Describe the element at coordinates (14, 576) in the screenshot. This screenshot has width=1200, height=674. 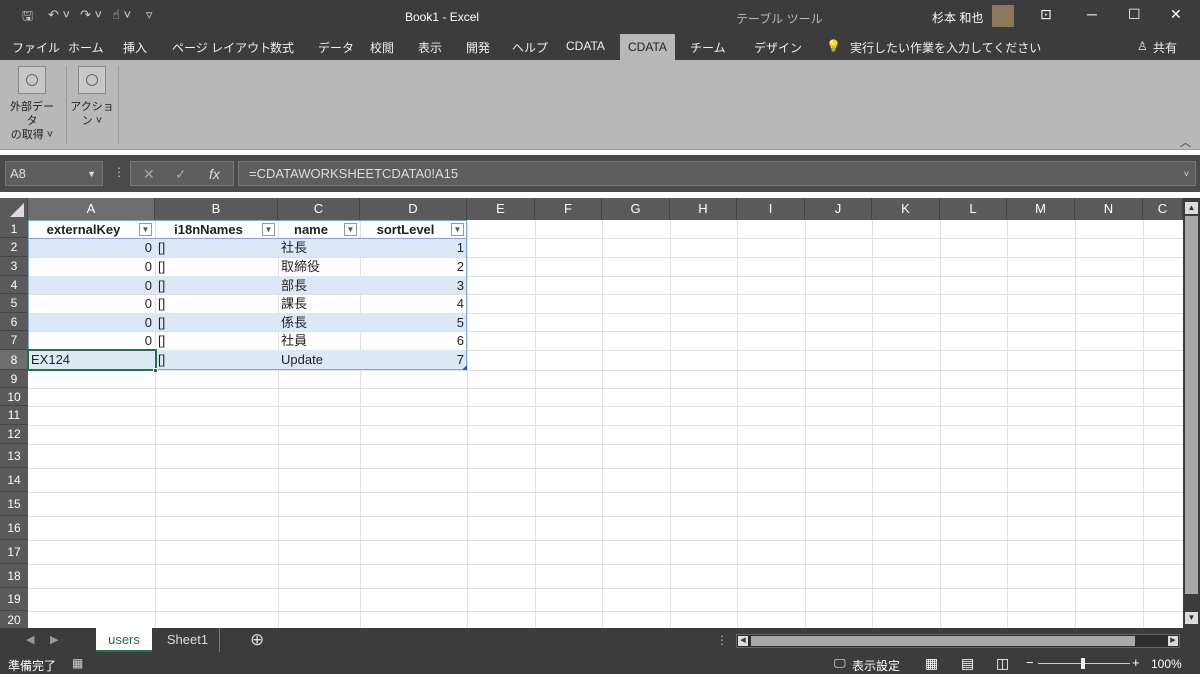
I see `row-header-18: 18` at that location.